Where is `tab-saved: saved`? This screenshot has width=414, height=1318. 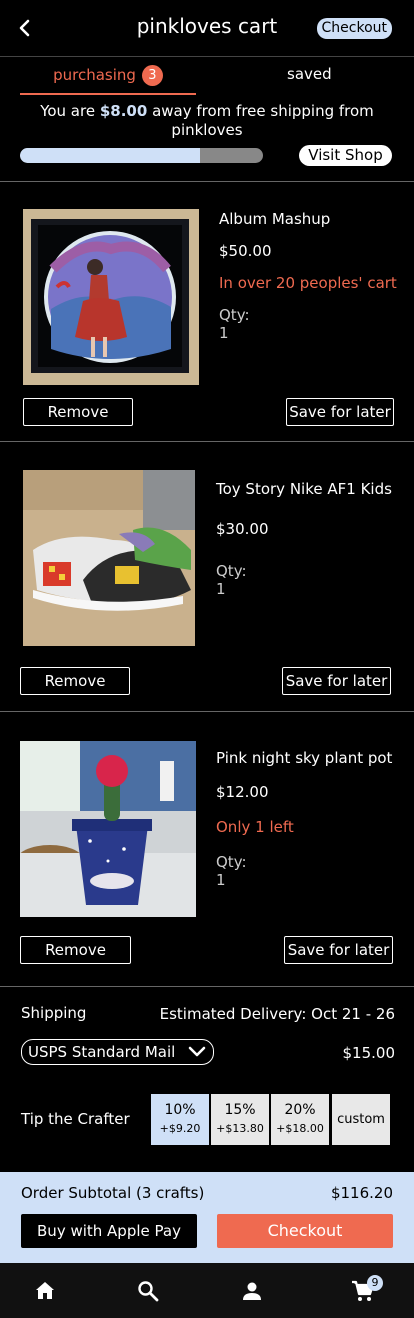 tab-saved: saved is located at coordinates (309, 74).